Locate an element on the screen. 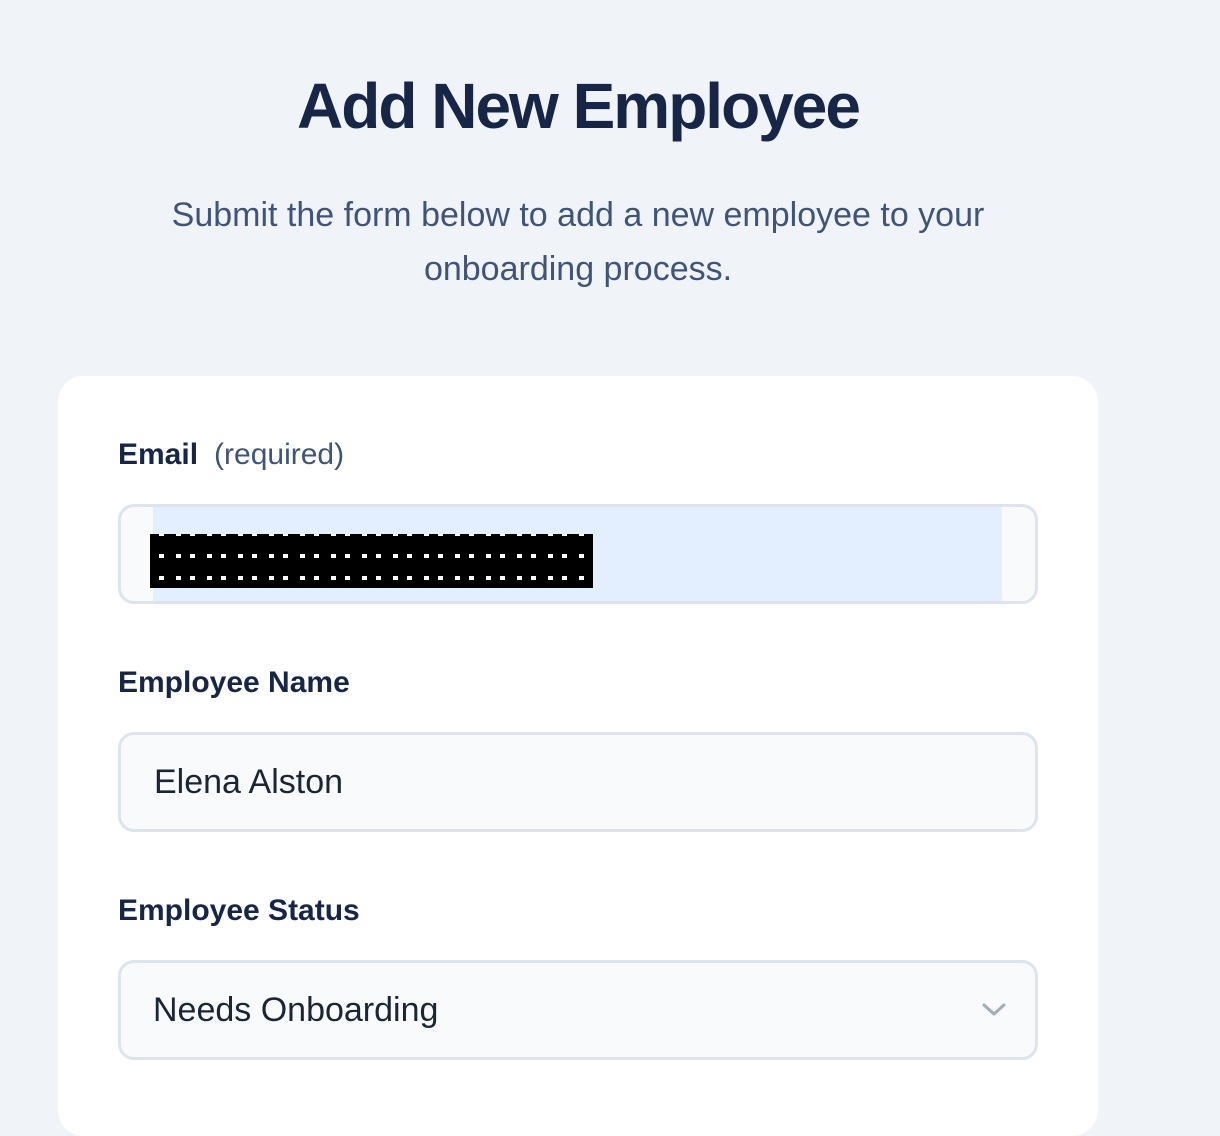 The image size is (1220, 1136). email-field-group: Email (required) is located at coordinates (578, 521).